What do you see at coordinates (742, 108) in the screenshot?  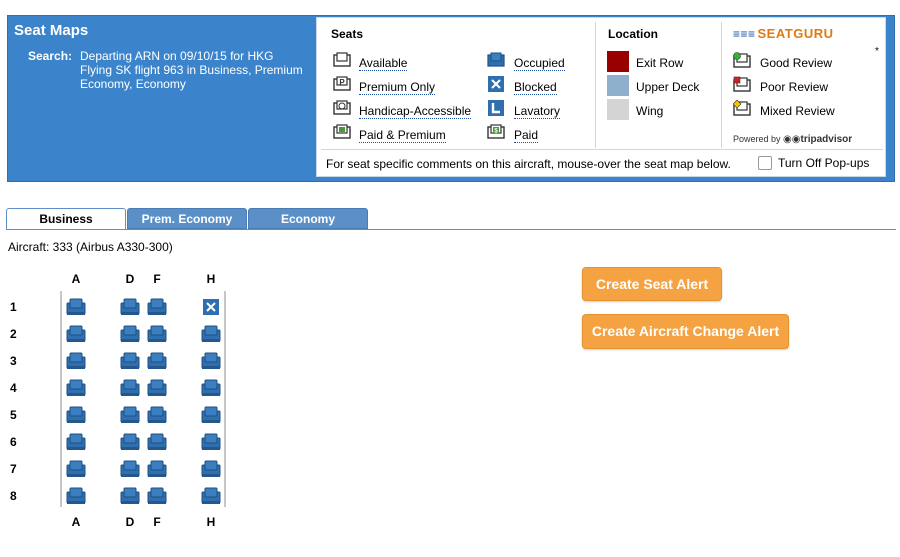 I see `mixed-review-icon` at bounding box center [742, 108].